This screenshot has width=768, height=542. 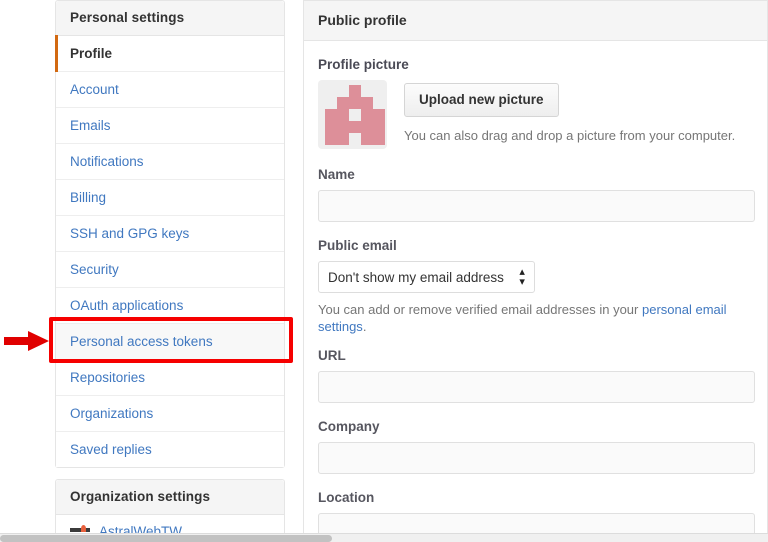 What do you see at coordinates (170, 449) in the screenshot?
I see `sidebar-item-saved-replies: Saved replies` at bounding box center [170, 449].